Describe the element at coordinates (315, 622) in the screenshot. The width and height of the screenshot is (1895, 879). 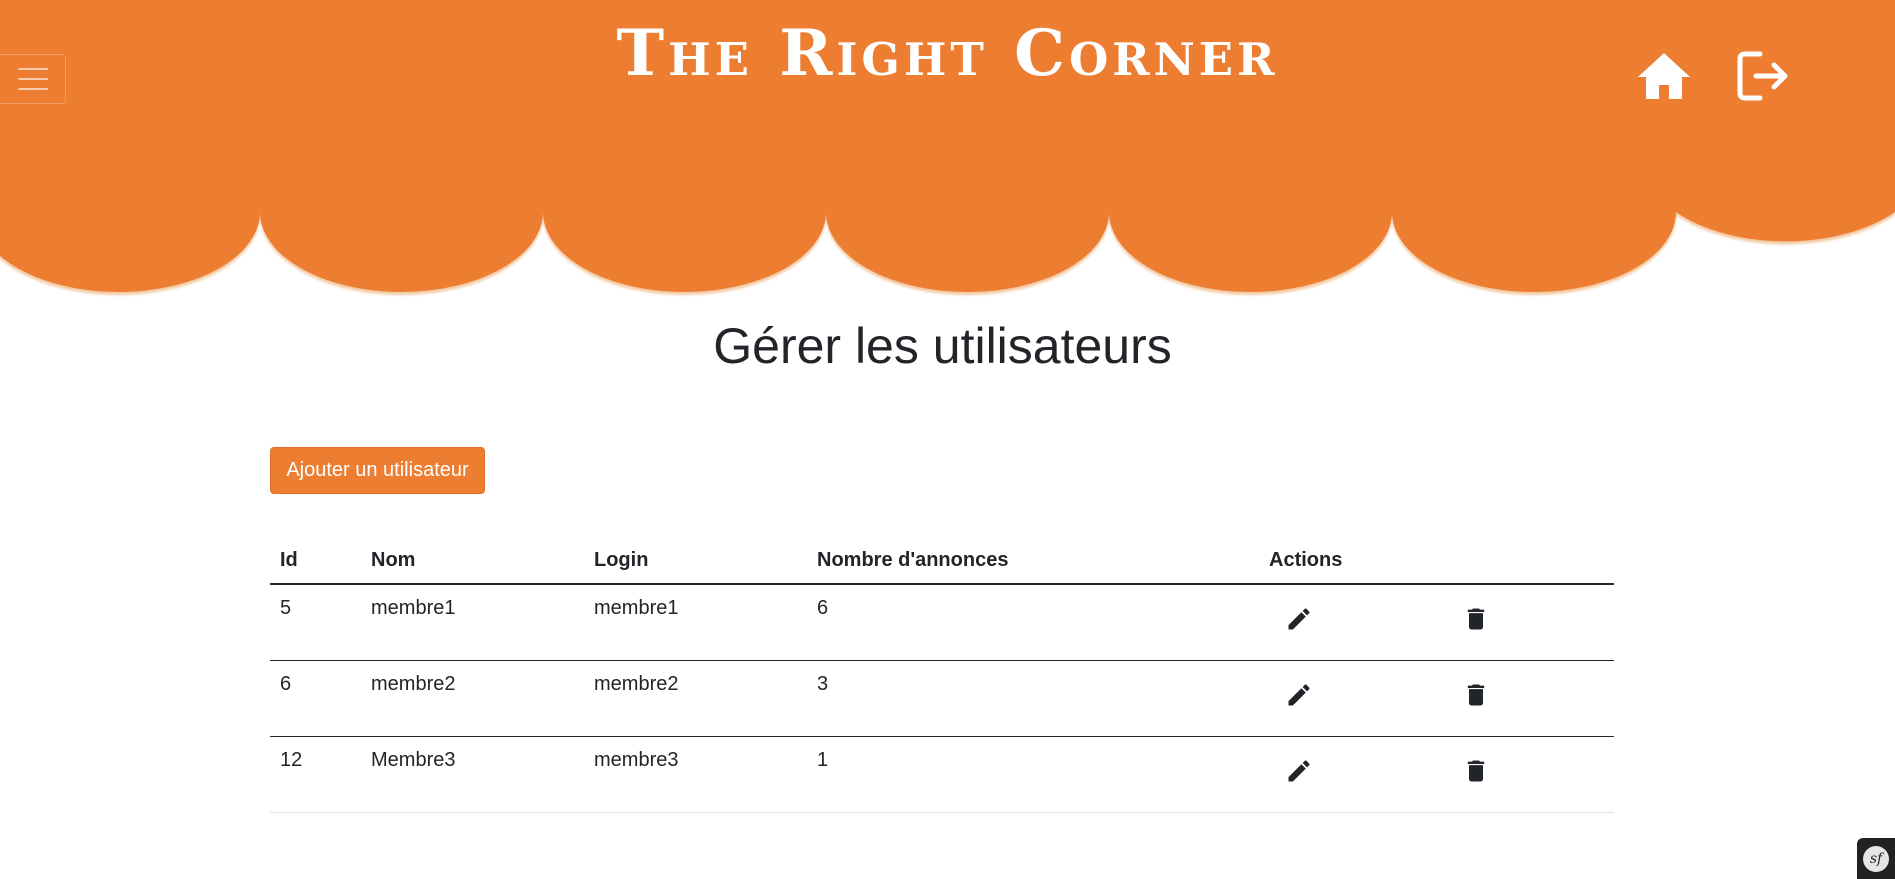
I see `cell-id: 5` at that location.